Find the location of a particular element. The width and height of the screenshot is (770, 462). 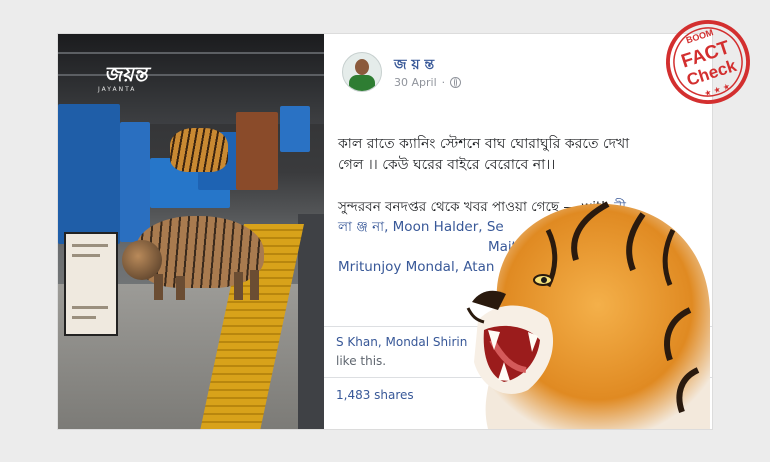

brown-cart is located at coordinates (257, 151).